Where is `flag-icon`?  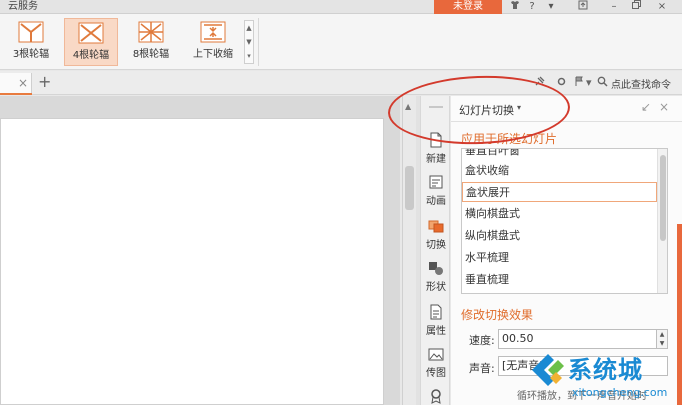
flag-icon is located at coordinates (579, 83).